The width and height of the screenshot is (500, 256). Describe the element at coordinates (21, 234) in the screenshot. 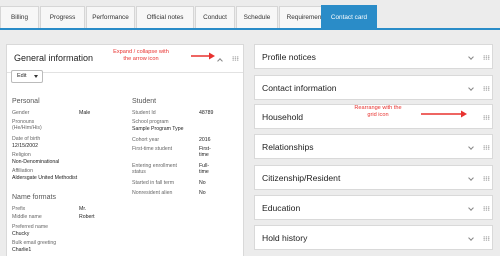

I see `preferred-name-value: Chucky` at that location.